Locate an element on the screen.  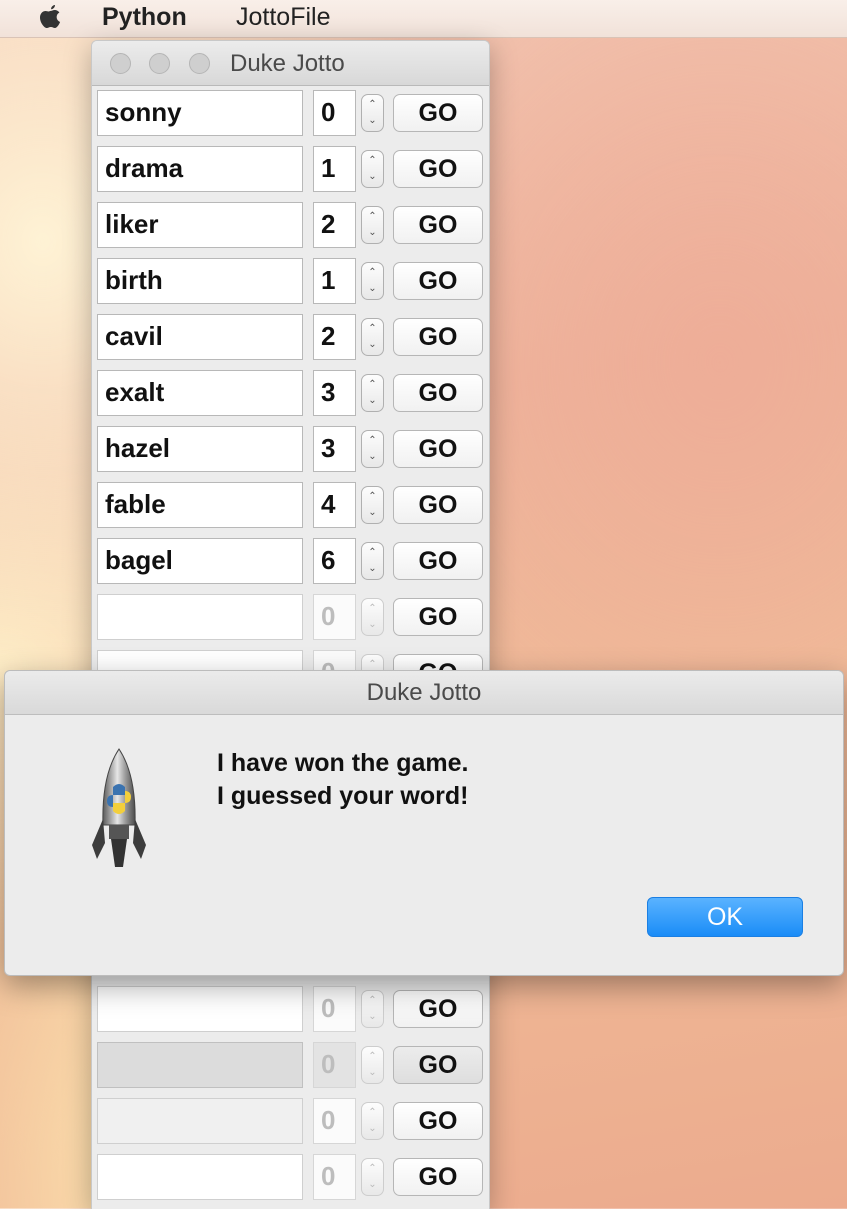
menu-jottofile: JottoFile is located at coordinates (283, 17).